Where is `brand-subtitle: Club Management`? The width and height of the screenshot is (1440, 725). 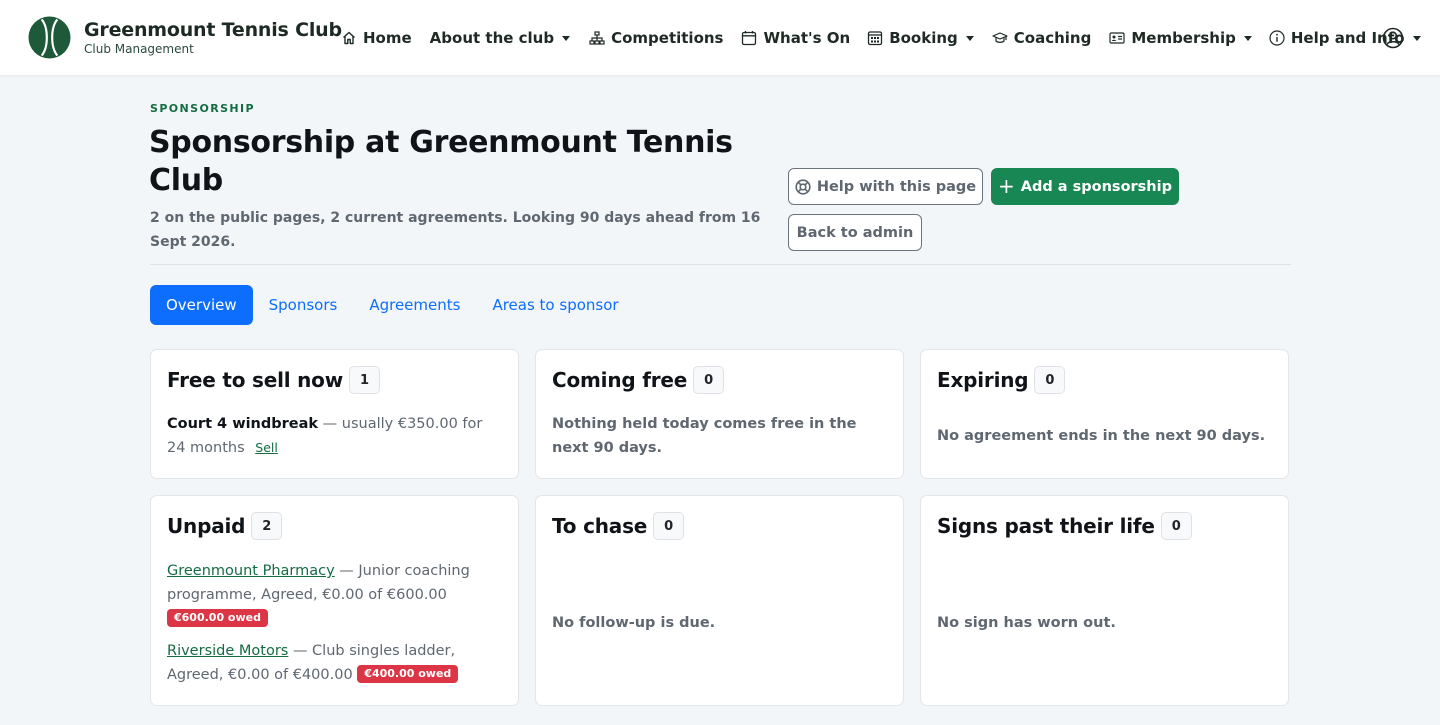
brand-subtitle: Club Management is located at coordinates (139, 49).